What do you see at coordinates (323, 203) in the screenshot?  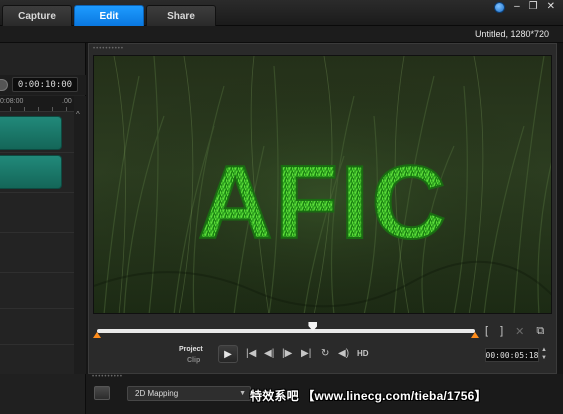 I see `grass-title-text: AFIC` at bounding box center [323, 203].